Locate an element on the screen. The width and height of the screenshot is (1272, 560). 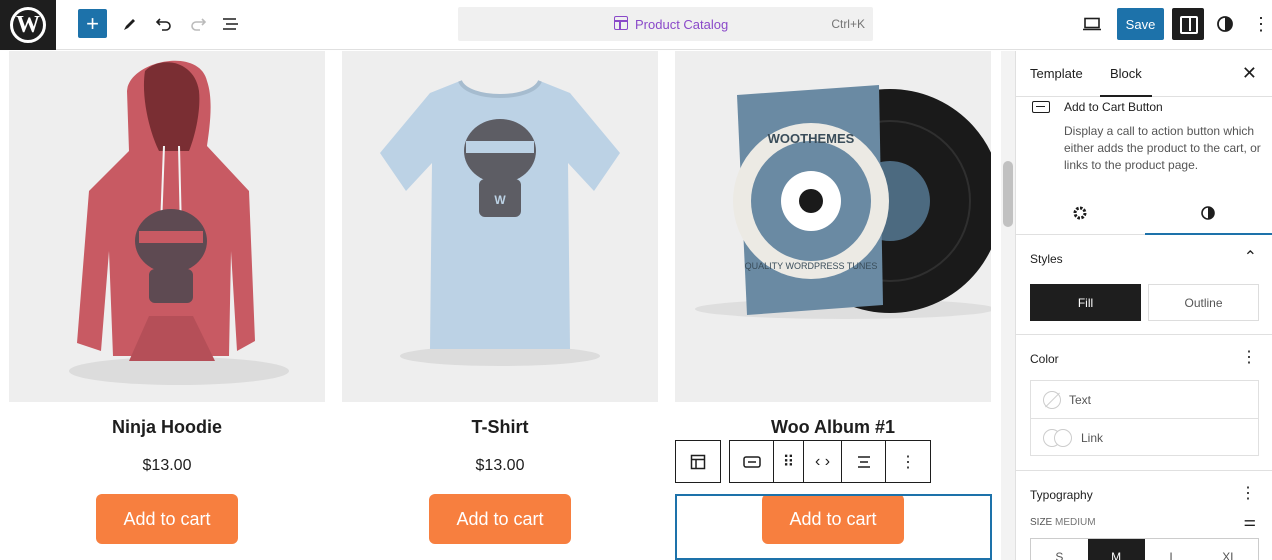
gear-icon is located at coordinates (1080, 213).